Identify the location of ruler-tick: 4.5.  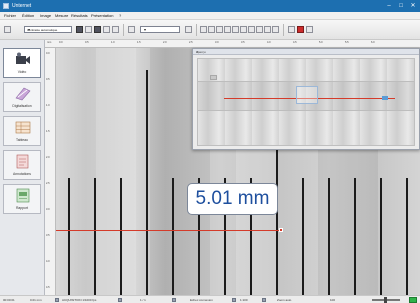
(295, 42).